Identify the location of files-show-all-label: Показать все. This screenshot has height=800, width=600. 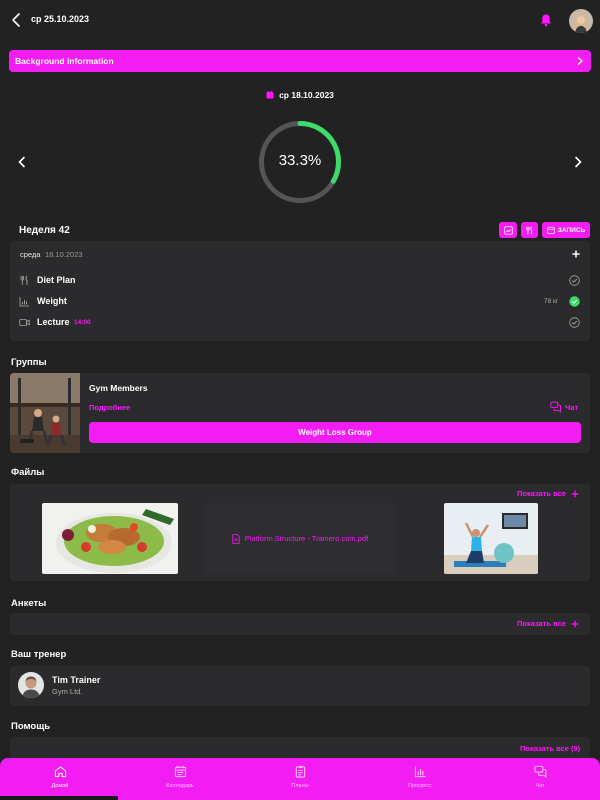
(541, 493).